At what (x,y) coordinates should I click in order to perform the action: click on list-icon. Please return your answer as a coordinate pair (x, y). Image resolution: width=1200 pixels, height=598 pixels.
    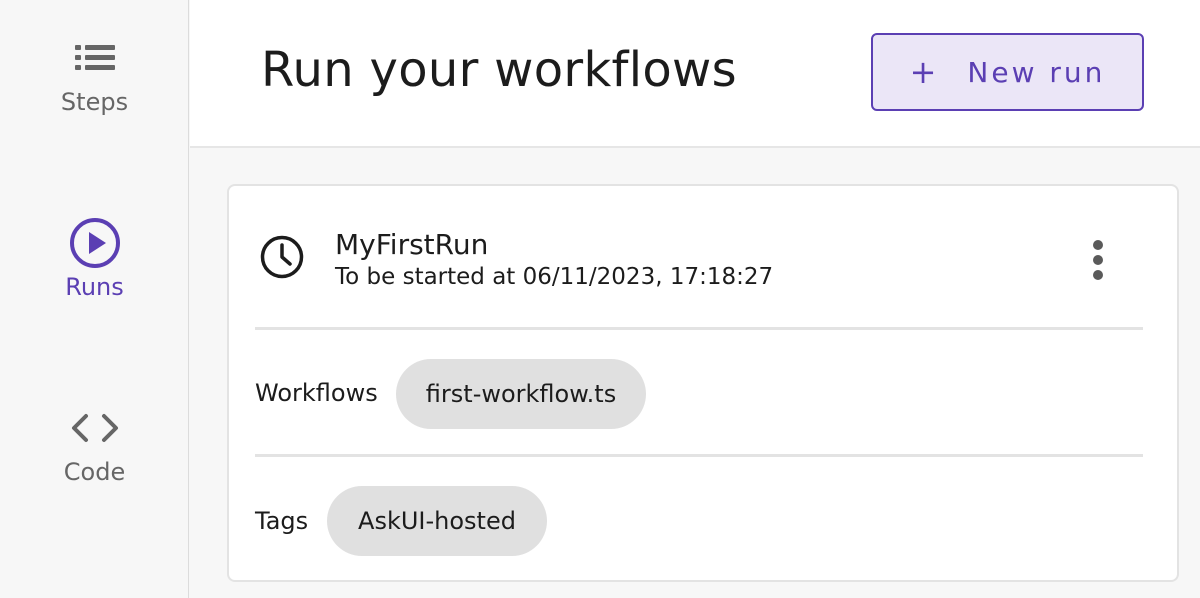
    Looking at the image, I should click on (95, 58).